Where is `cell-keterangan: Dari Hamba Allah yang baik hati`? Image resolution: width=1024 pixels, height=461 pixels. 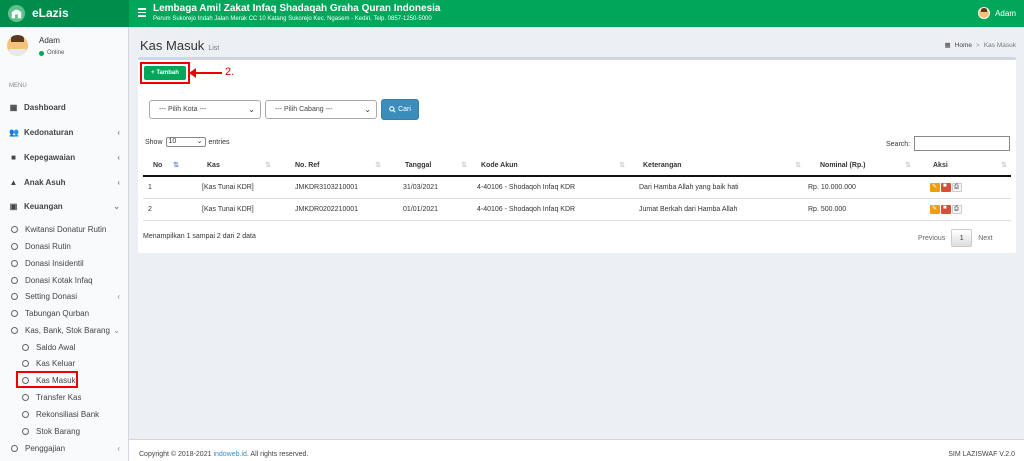
cell-keterangan: Dari Hamba Allah yang baik hati is located at coordinates (717, 187).